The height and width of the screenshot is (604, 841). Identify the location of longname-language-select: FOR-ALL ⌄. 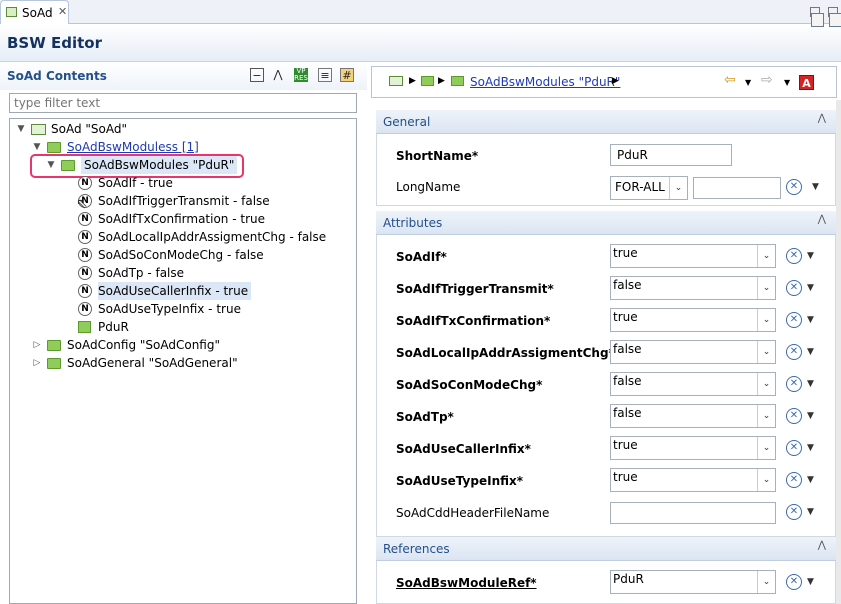
(649, 188).